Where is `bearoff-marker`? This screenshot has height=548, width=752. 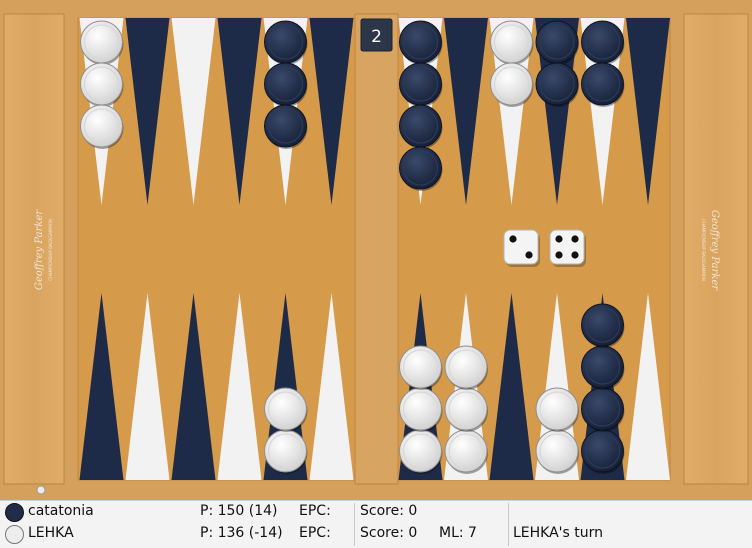
bearoff-marker is located at coordinates (41, 490).